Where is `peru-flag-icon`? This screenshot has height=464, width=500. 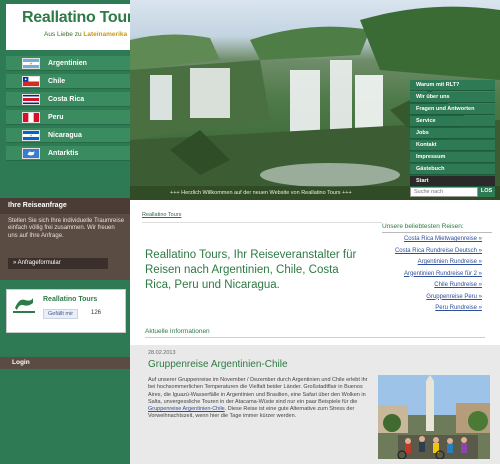
peru-flag-icon is located at coordinates (31, 117).